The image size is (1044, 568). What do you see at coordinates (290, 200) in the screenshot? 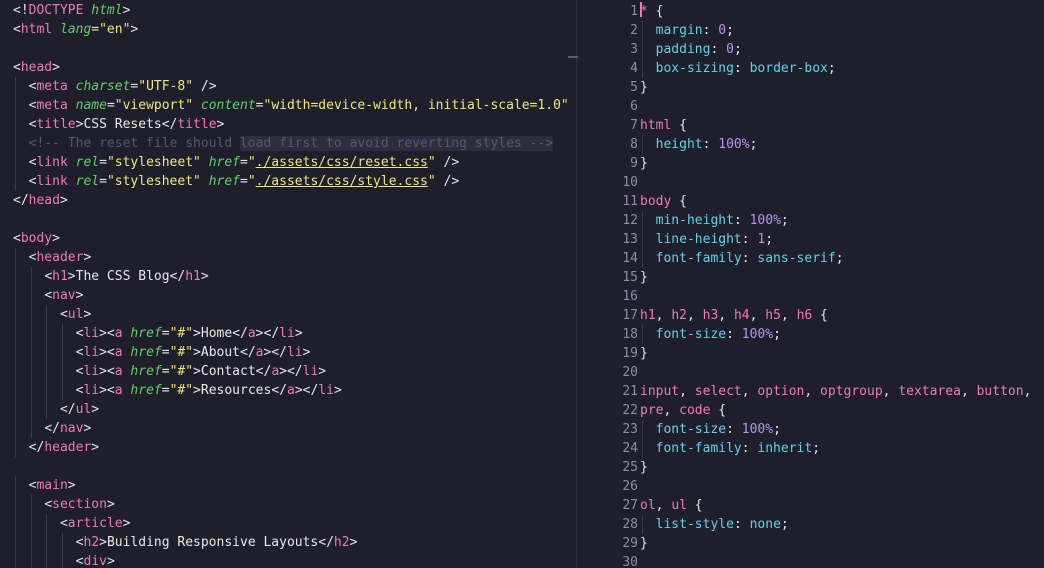
I see `code-line: </head>` at bounding box center [290, 200].